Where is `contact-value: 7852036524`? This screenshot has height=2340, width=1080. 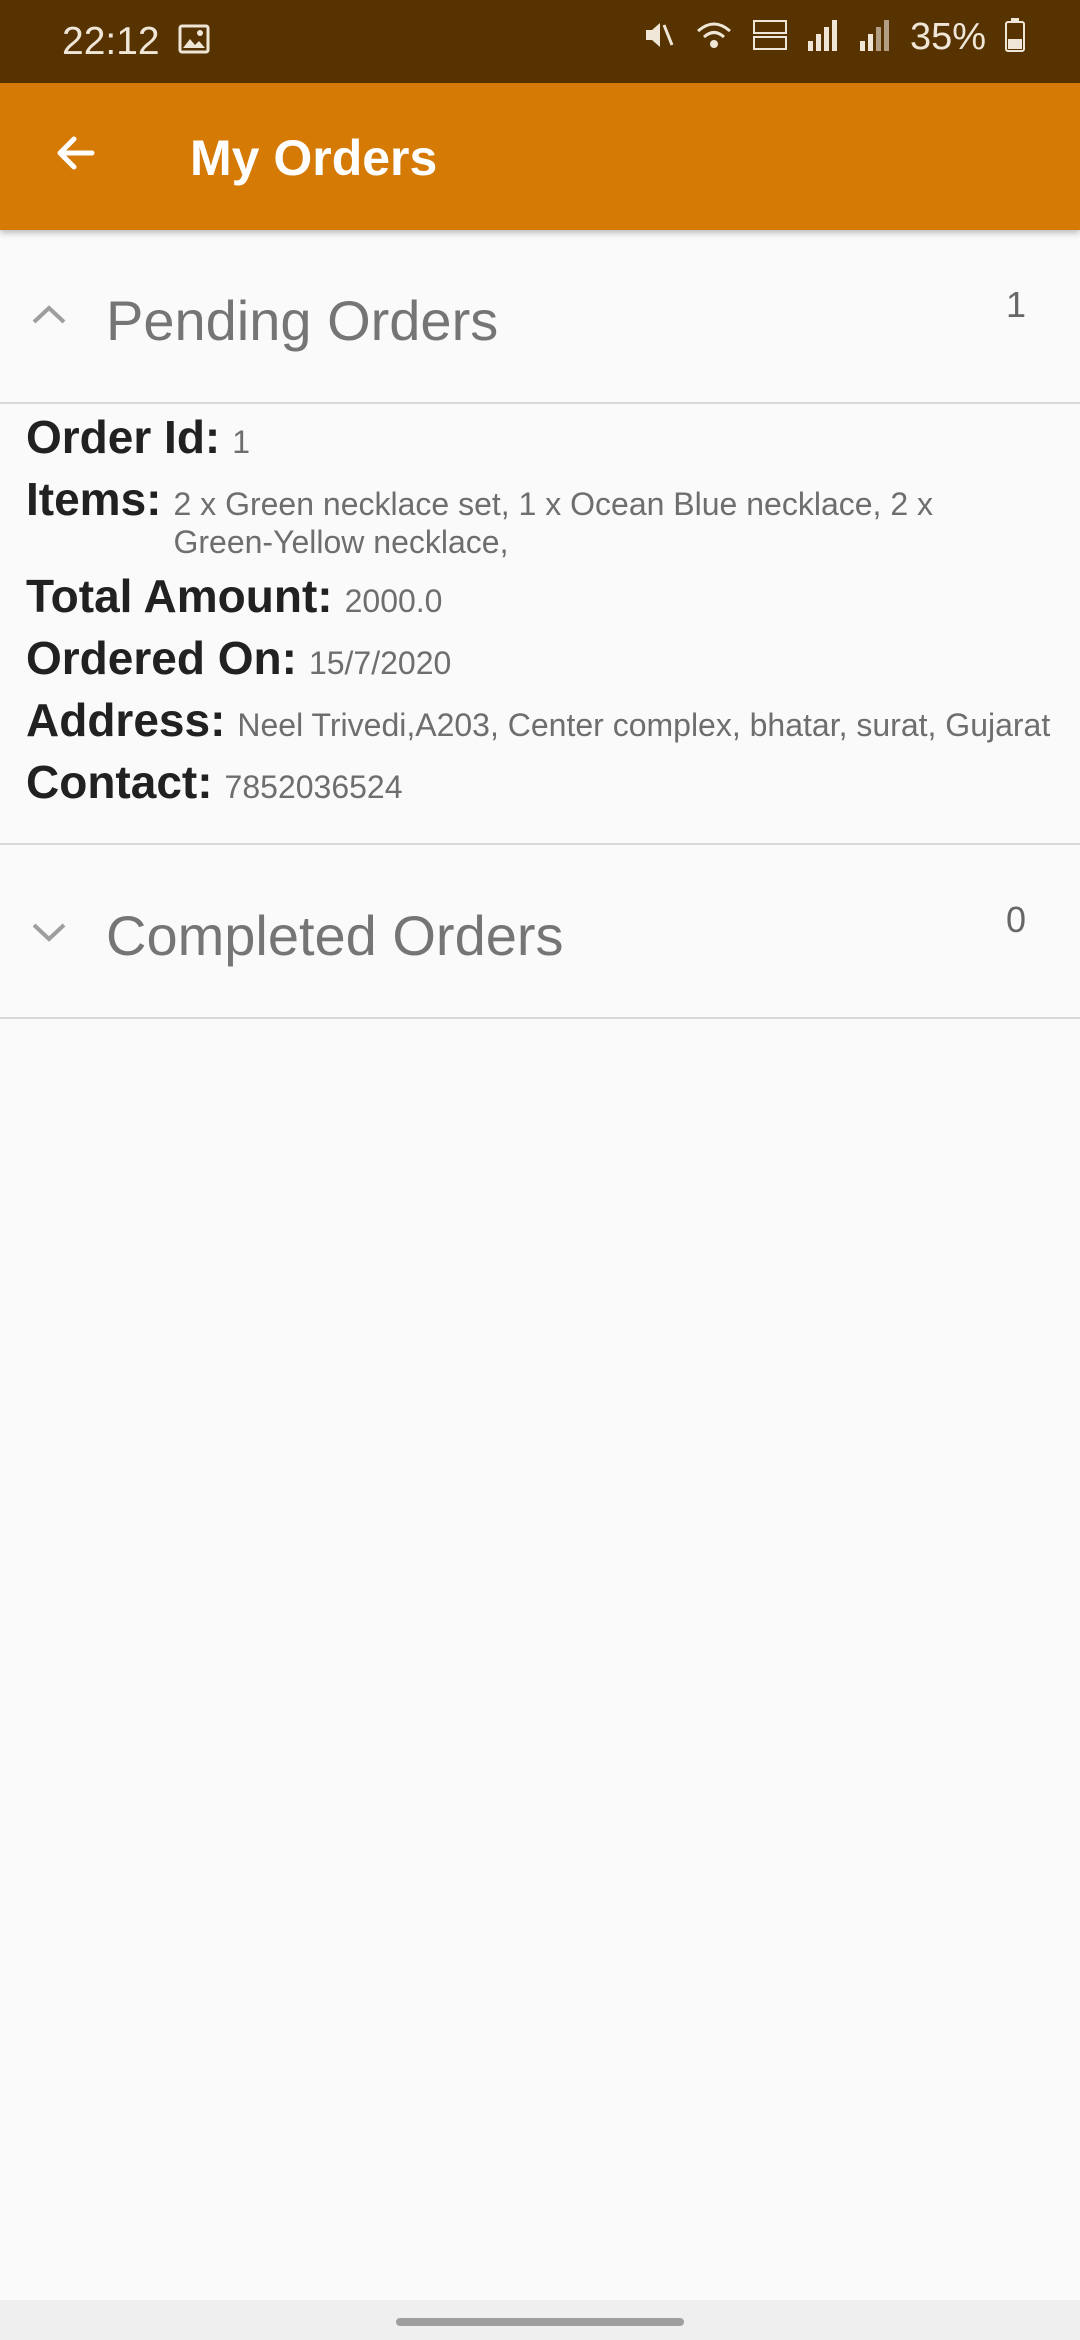 contact-value: 7852036524 is located at coordinates (313, 787).